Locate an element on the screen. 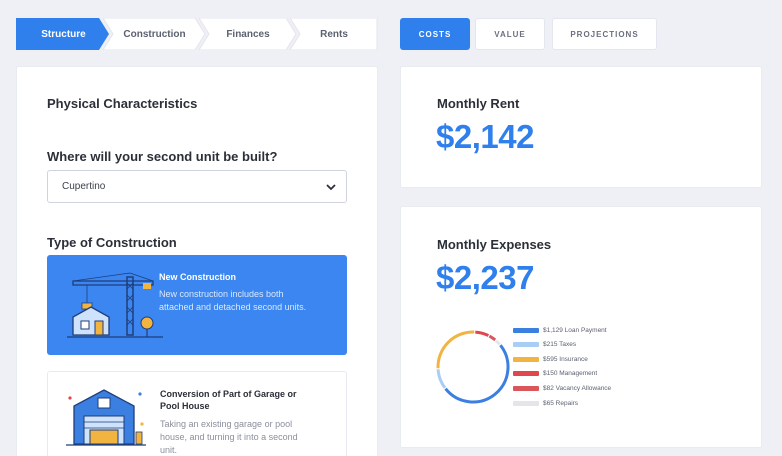  location-select-value: Cupertino is located at coordinates (84, 186).